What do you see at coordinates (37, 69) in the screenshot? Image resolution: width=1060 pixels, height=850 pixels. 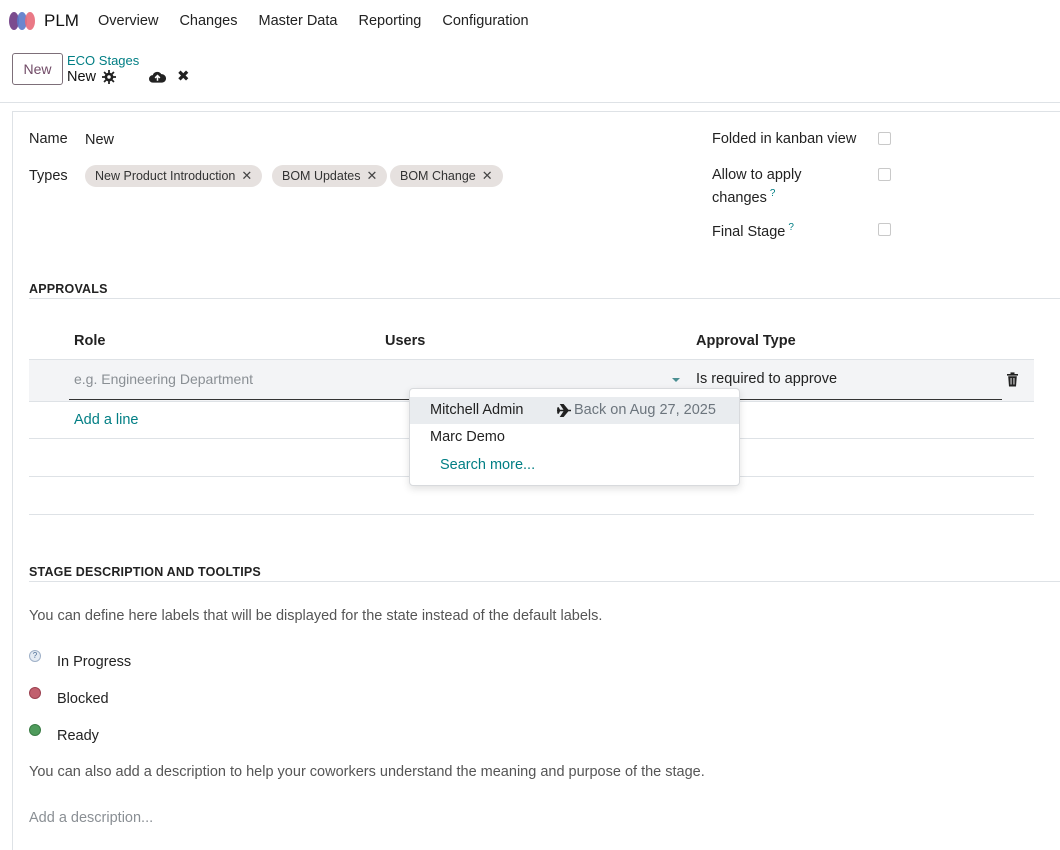 I see `new-button: New` at bounding box center [37, 69].